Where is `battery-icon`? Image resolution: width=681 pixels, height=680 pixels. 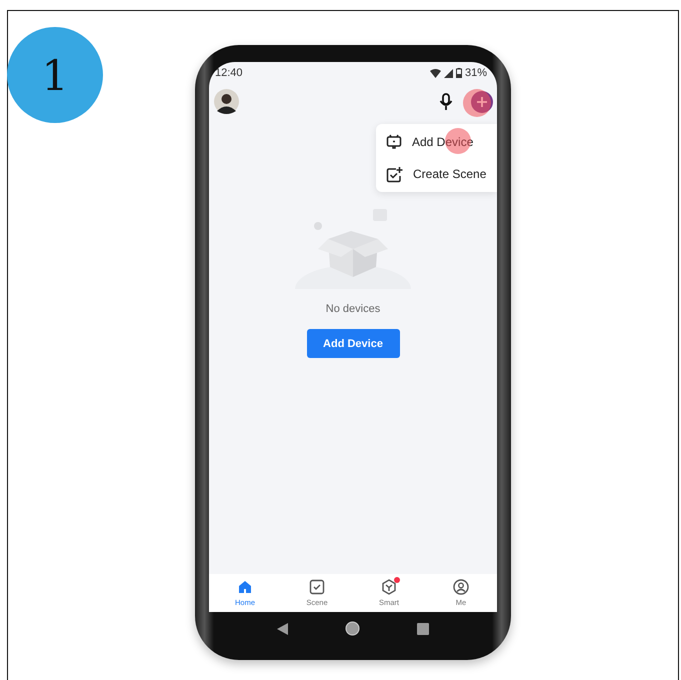
battery-icon is located at coordinates (459, 73).